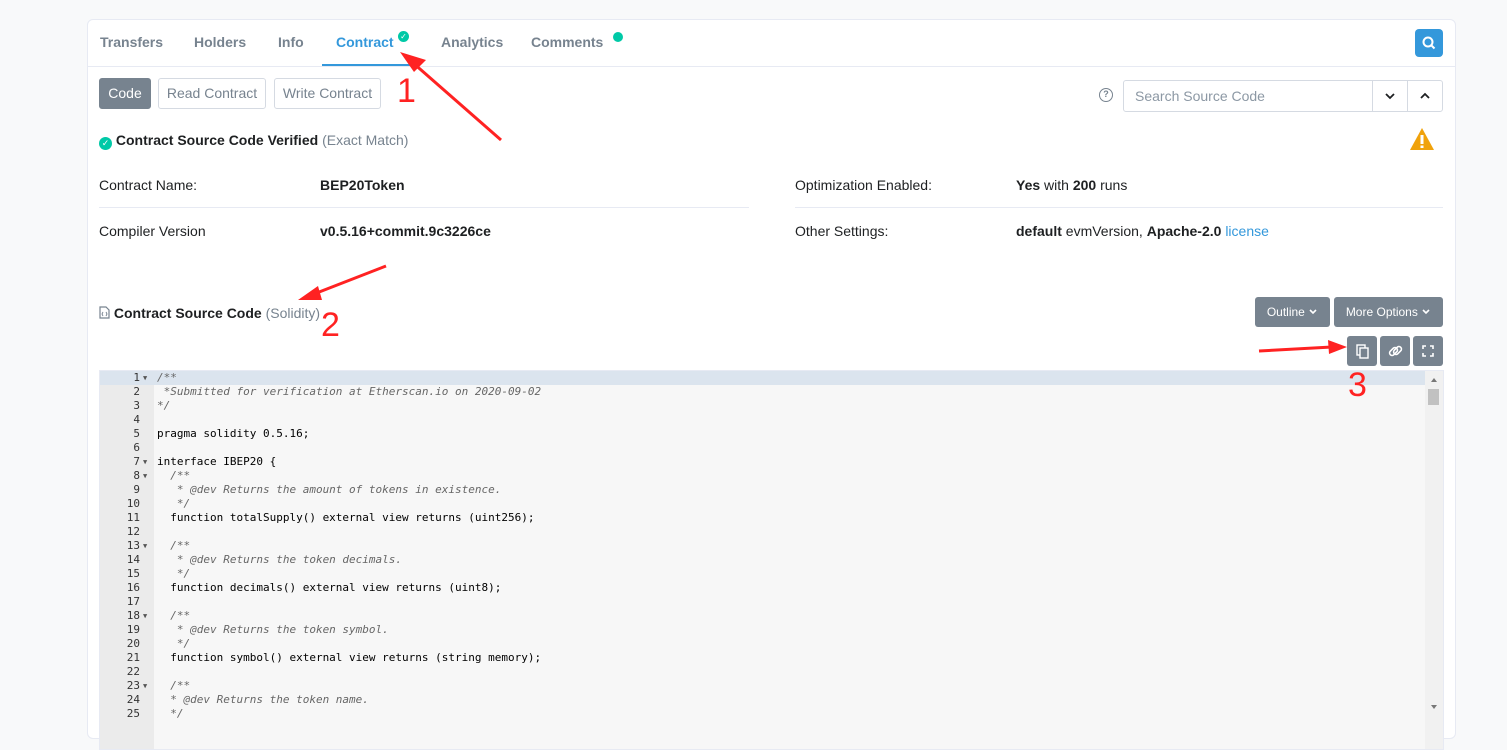  What do you see at coordinates (263, 699) in the screenshot?
I see `code-text: * @dev Returns the token name.` at bounding box center [263, 699].